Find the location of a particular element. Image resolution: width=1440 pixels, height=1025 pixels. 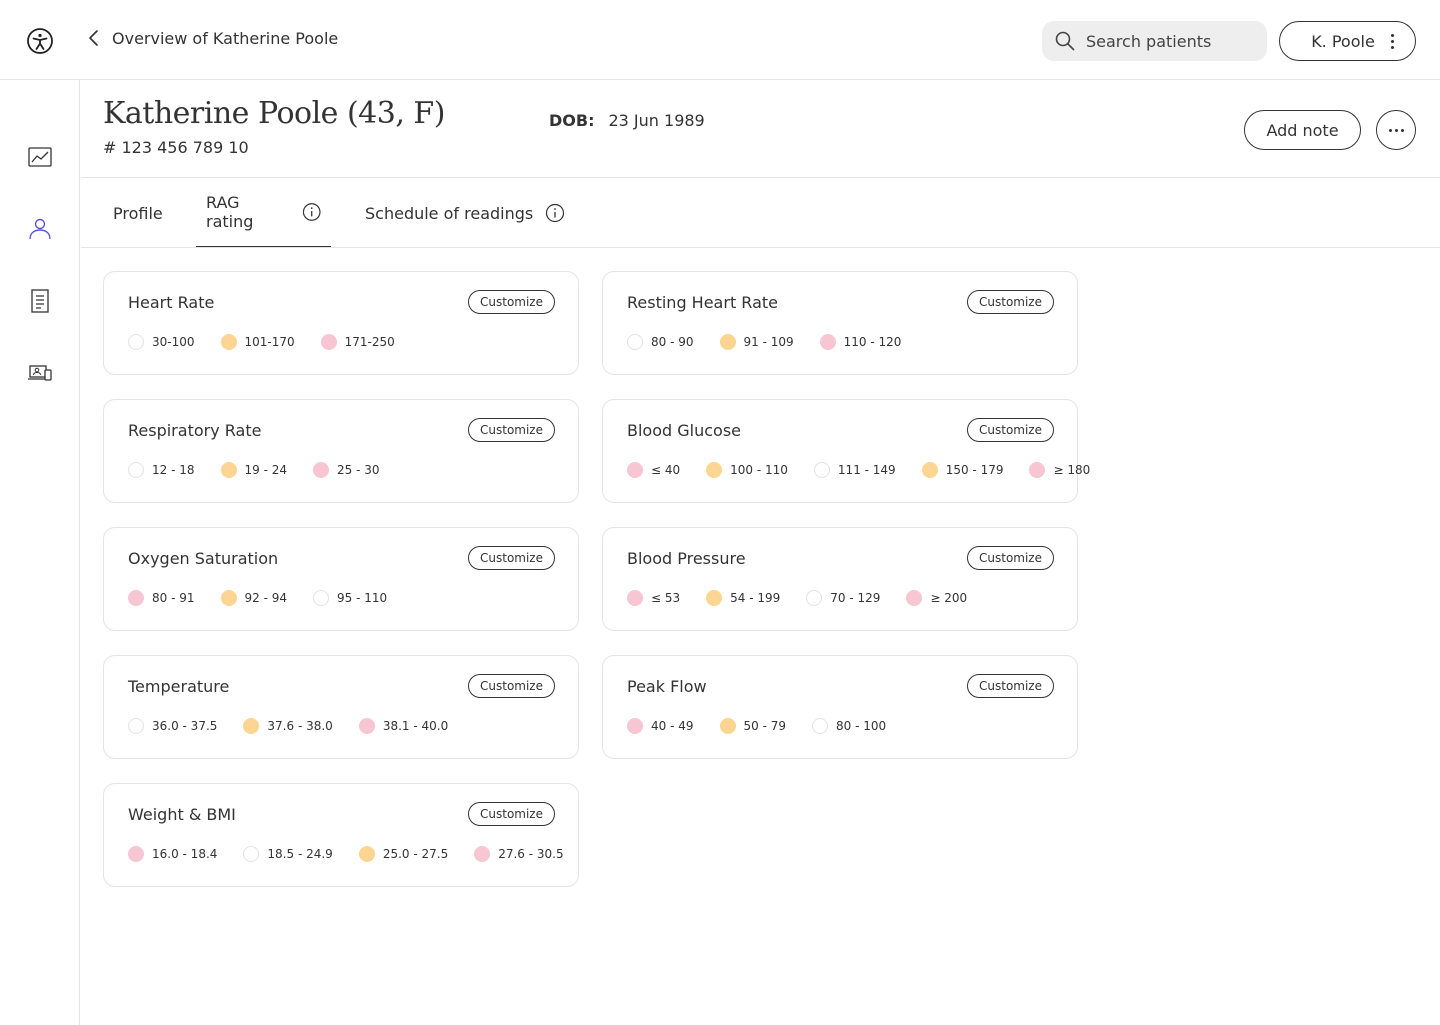

range-list: 80 - 91 92 - 94 95 - 110 is located at coordinates (257, 598).